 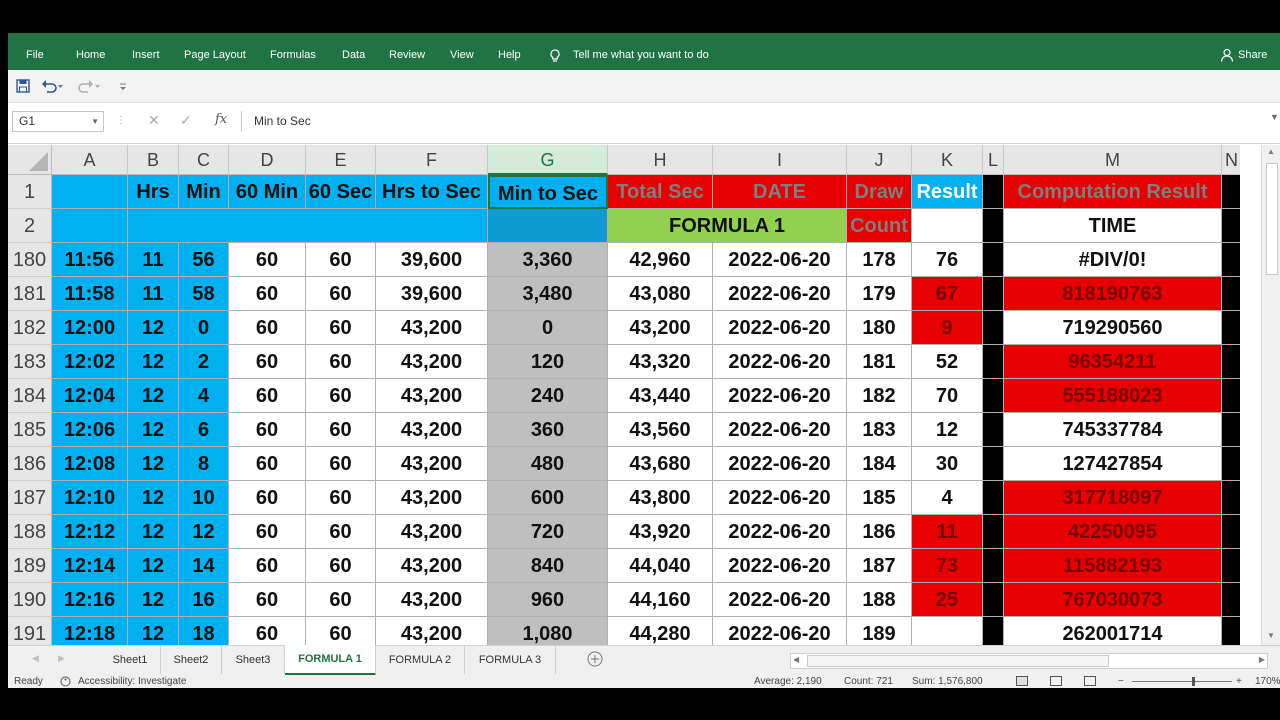 What do you see at coordinates (1231, 160) in the screenshot?
I see `column-header-n: N` at bounding box center [1231, 160].